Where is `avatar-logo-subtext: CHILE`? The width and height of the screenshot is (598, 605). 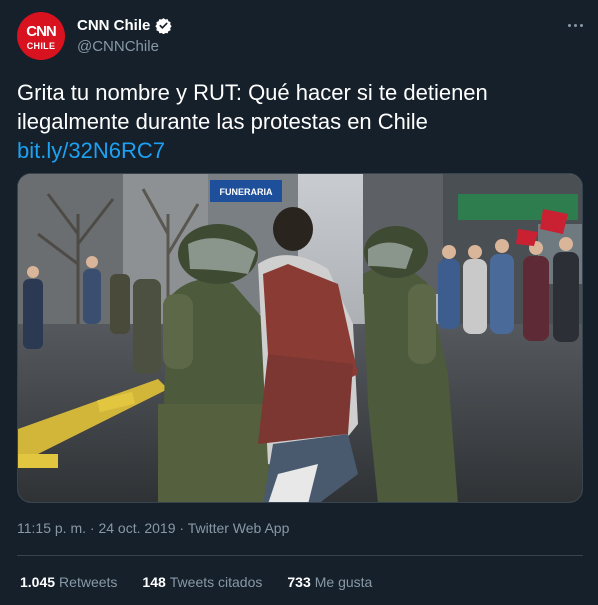
avatar-logo-subtext: CHILE is located at coordinates (41, 46).